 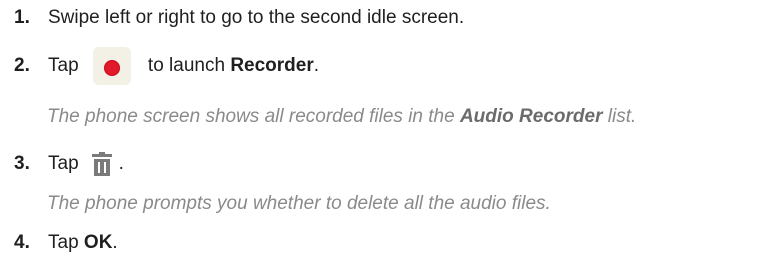 What do you see at coordinates (22, 65) in the screenshot?
I see `step-number: 2.` at bounding box center [22, 65].